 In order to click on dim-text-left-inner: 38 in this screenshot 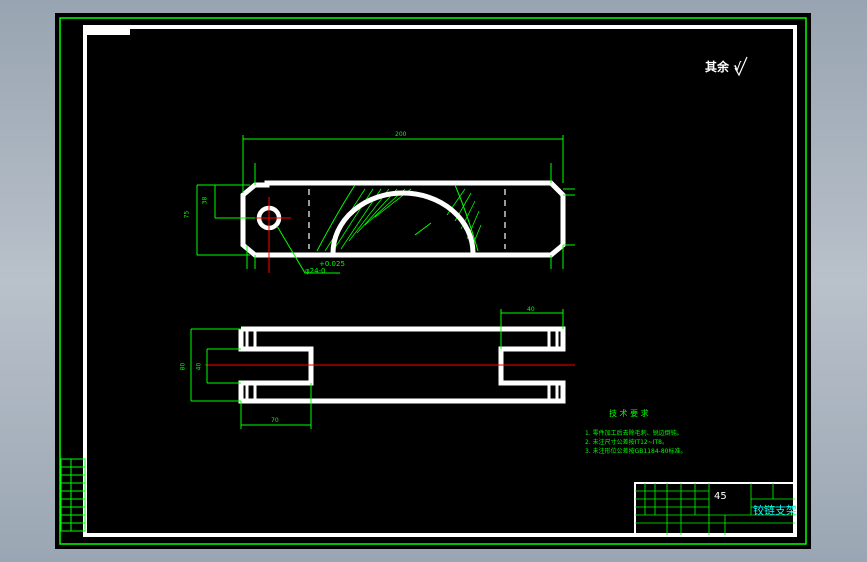, I will do `click(205, 200)`.